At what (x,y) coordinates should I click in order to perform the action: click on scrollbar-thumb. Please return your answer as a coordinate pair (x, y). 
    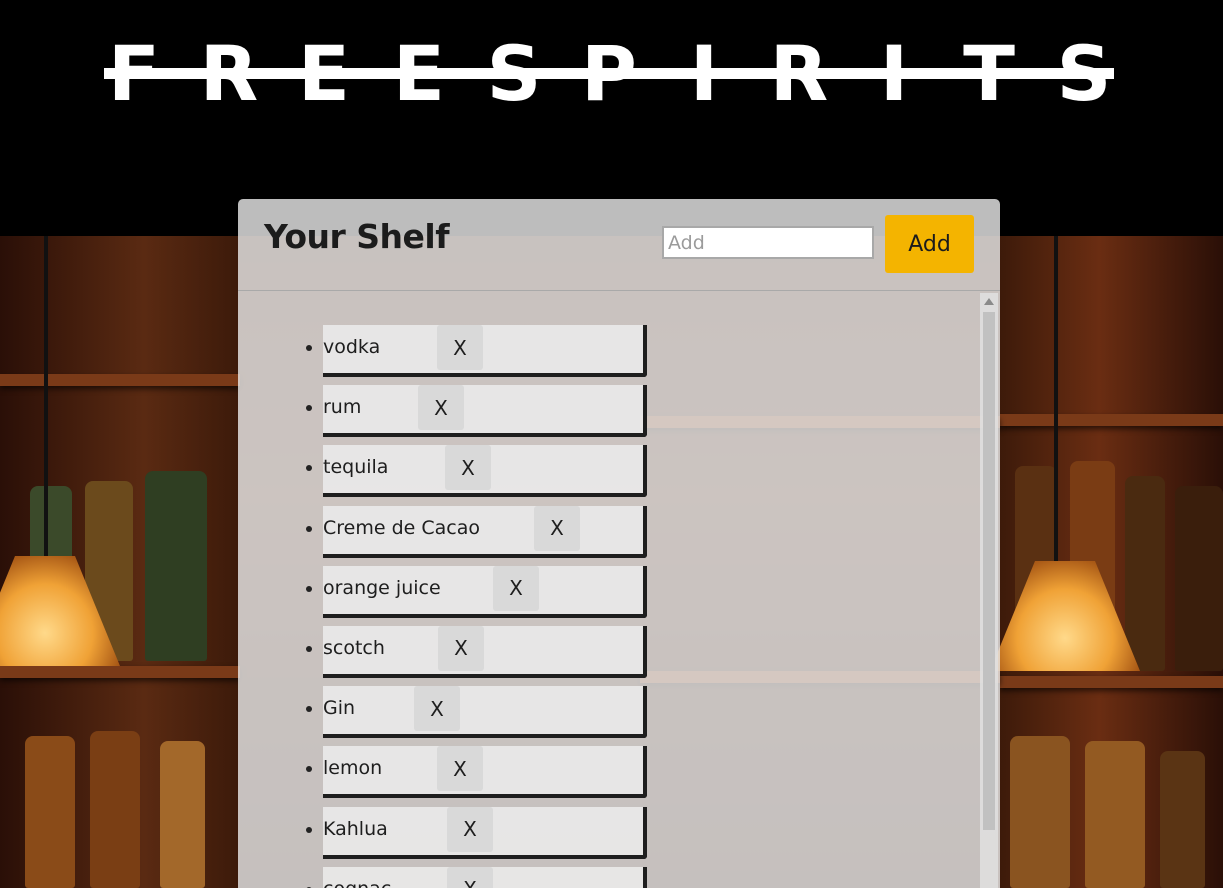
    Looking at the image, I should click on (989, 571).